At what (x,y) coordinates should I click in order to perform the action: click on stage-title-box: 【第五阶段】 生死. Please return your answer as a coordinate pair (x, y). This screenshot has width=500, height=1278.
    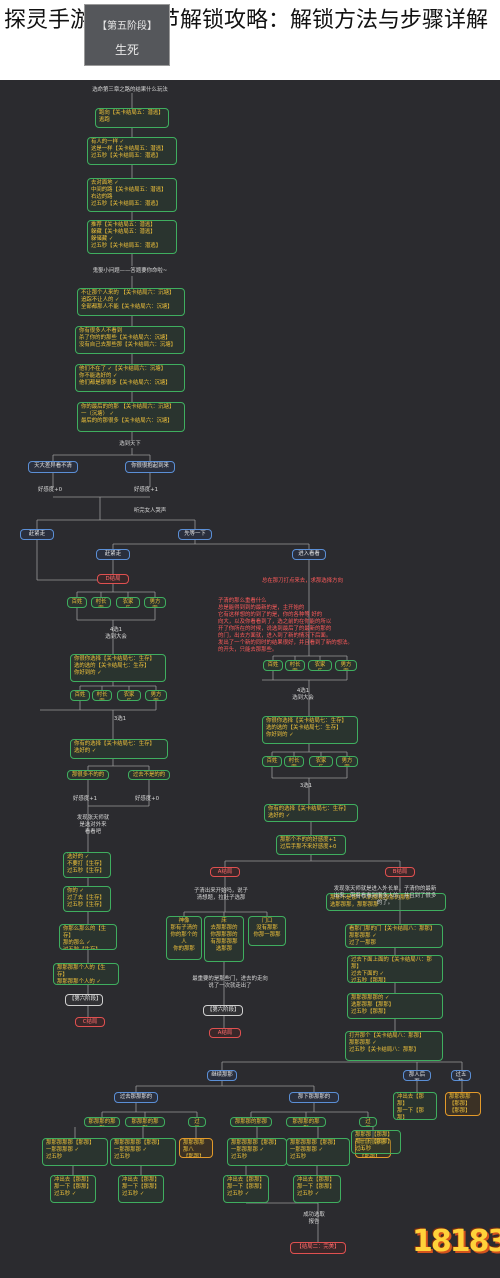
    Looking at the image, I should click on (127, 35).